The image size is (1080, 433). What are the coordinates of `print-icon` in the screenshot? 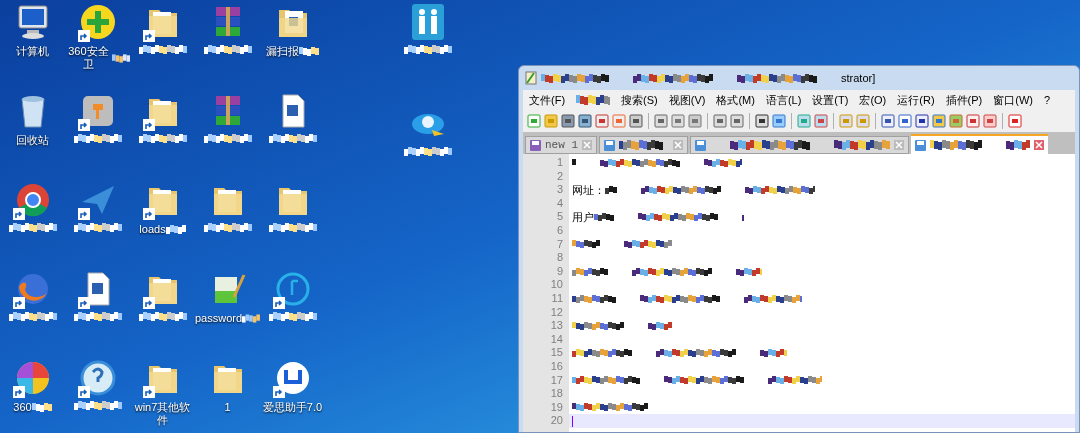 It's located at (636, 121).